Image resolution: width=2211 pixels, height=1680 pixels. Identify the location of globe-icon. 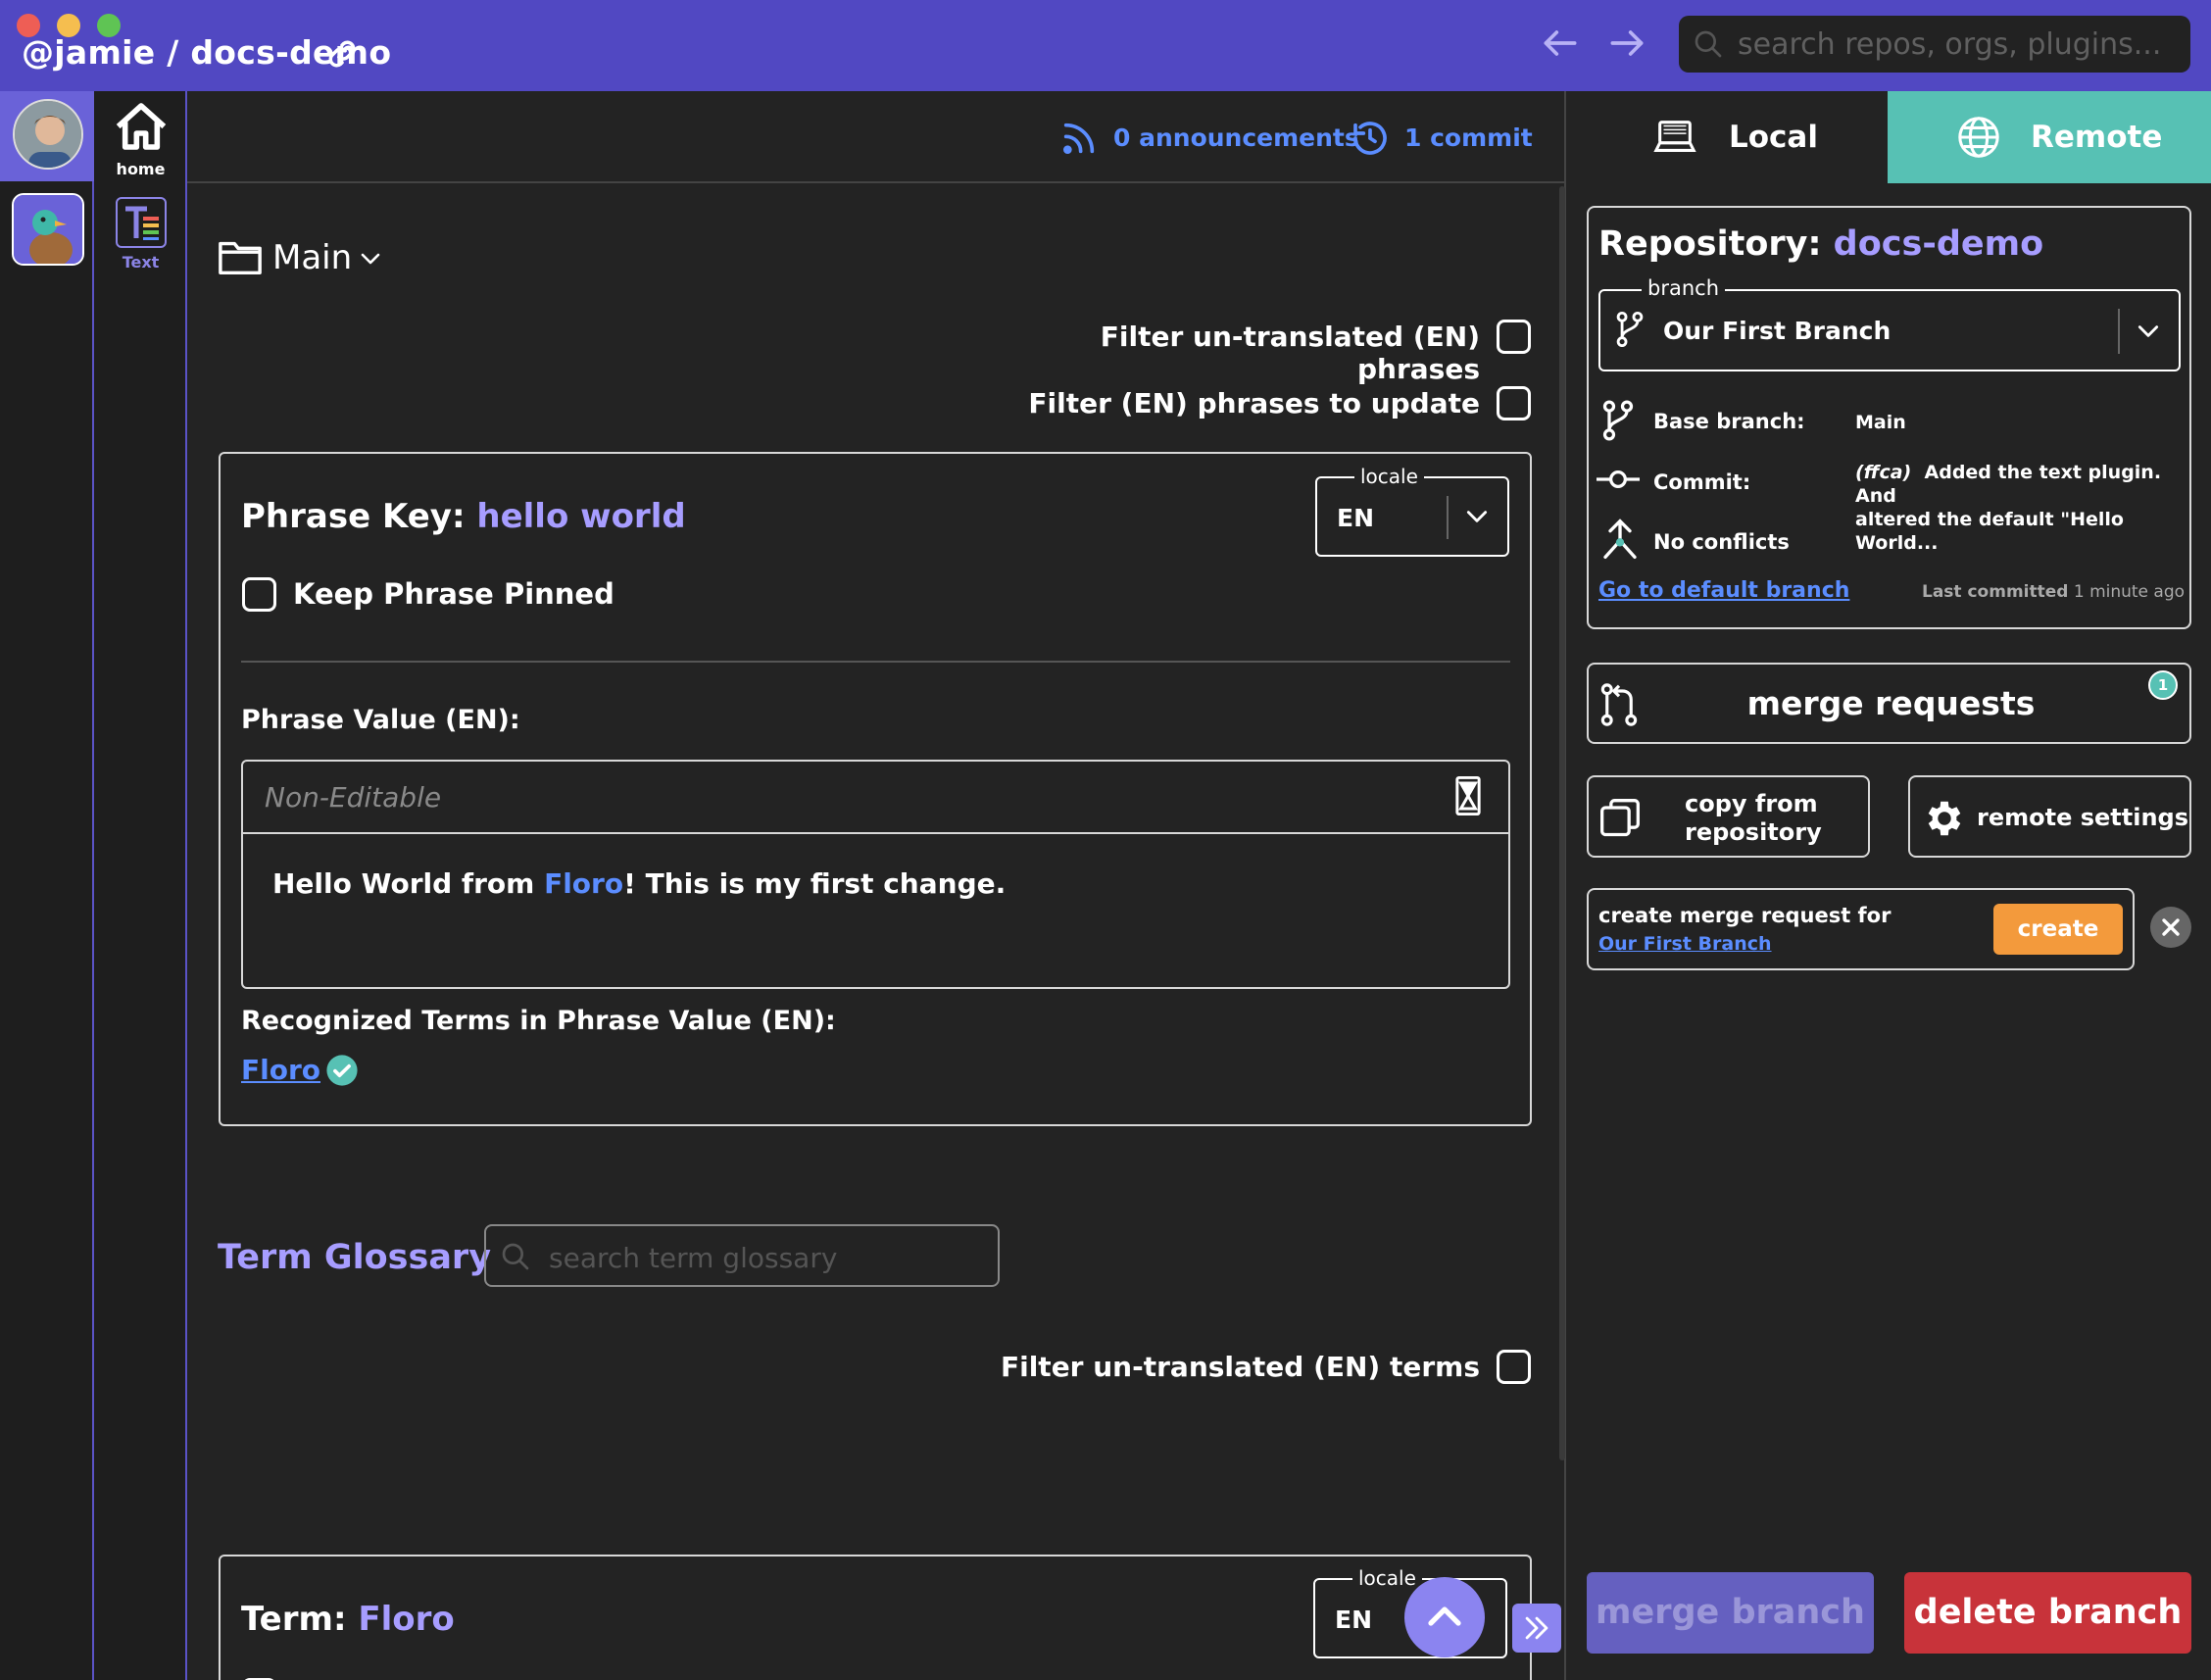
(1978, 137).